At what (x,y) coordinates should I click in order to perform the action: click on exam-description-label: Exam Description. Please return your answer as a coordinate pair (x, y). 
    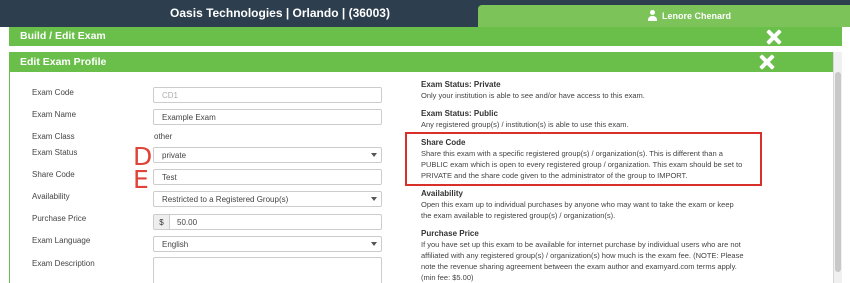
    Looking at the image, I should click on (63, 263).